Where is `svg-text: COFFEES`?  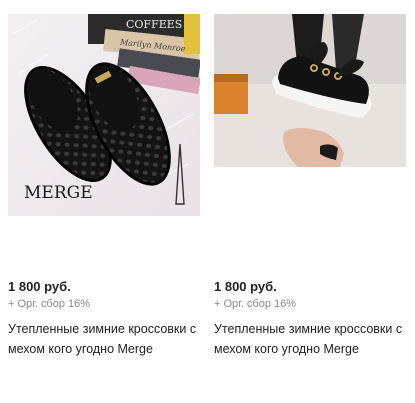 svg-text: COFFEES is located at coordinates (154, 24).